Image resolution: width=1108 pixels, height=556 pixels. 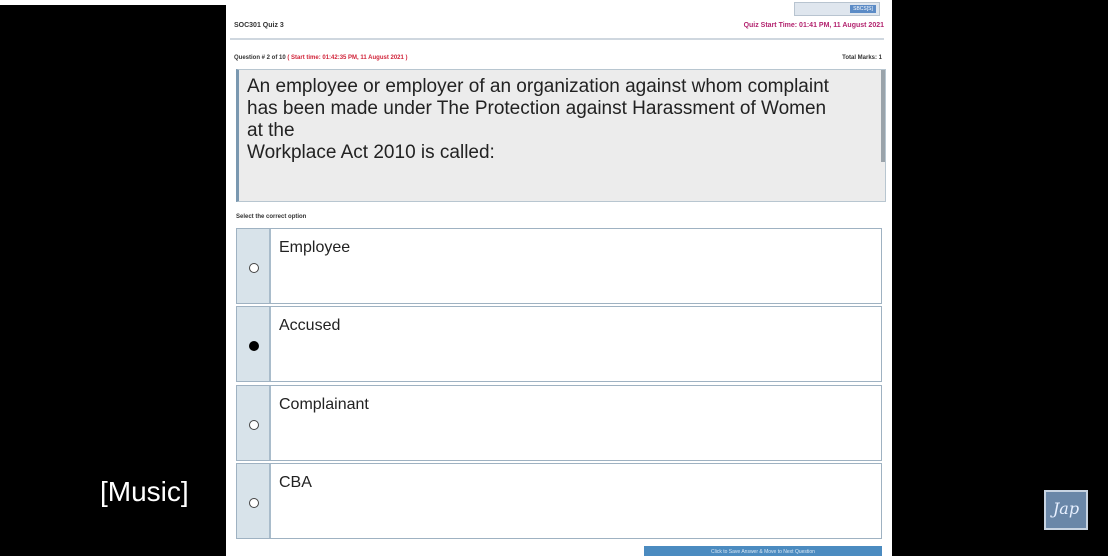 What do you see at coordinates (260, 58) in the screenshot?
I see `question-number: Question # 2 of 10` at bounding box center [260, 58].